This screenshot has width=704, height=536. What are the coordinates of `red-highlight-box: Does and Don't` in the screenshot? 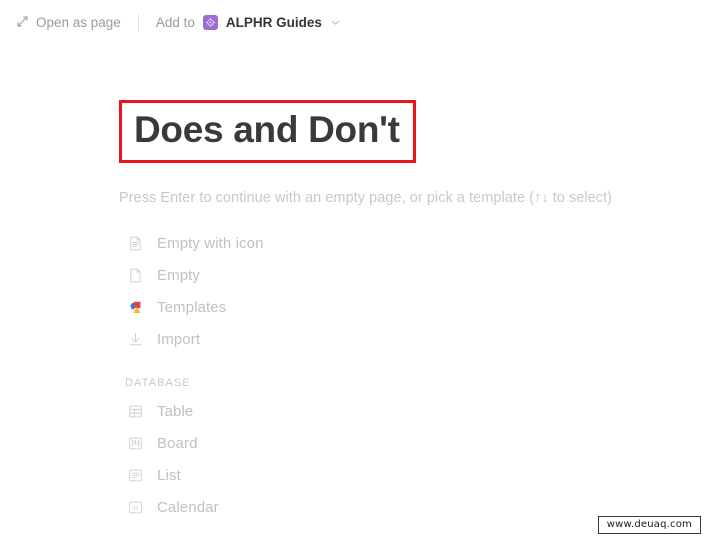 It's located at (267, 131).